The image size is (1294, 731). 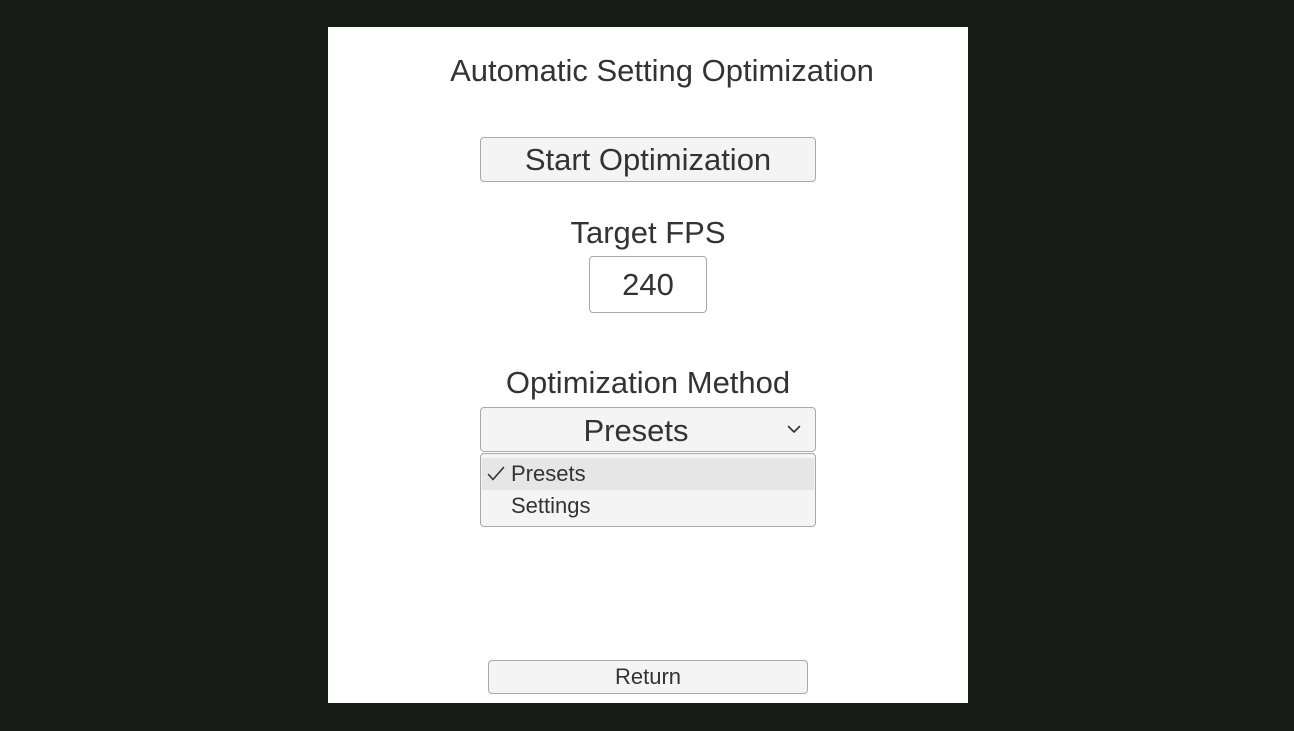 What do you see at coordinates (648, 506) in the screenshot?
I see `dropdown-option-settings: Settings` at bounding box center [648, 506].